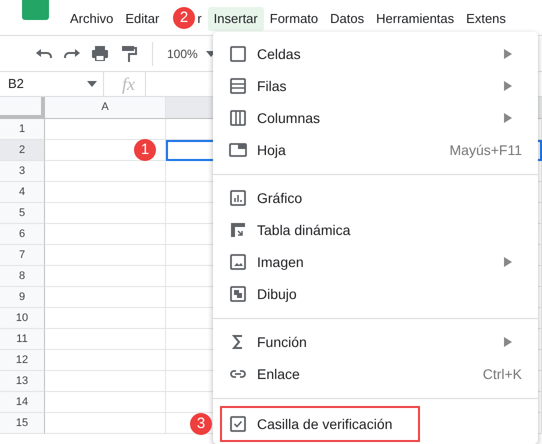 This screenshot has height=444, width=542. What do you see at coordinates (375, 262) in the screenshot?
I see `menu-item: Imagen` at bounding box center [375, 262].